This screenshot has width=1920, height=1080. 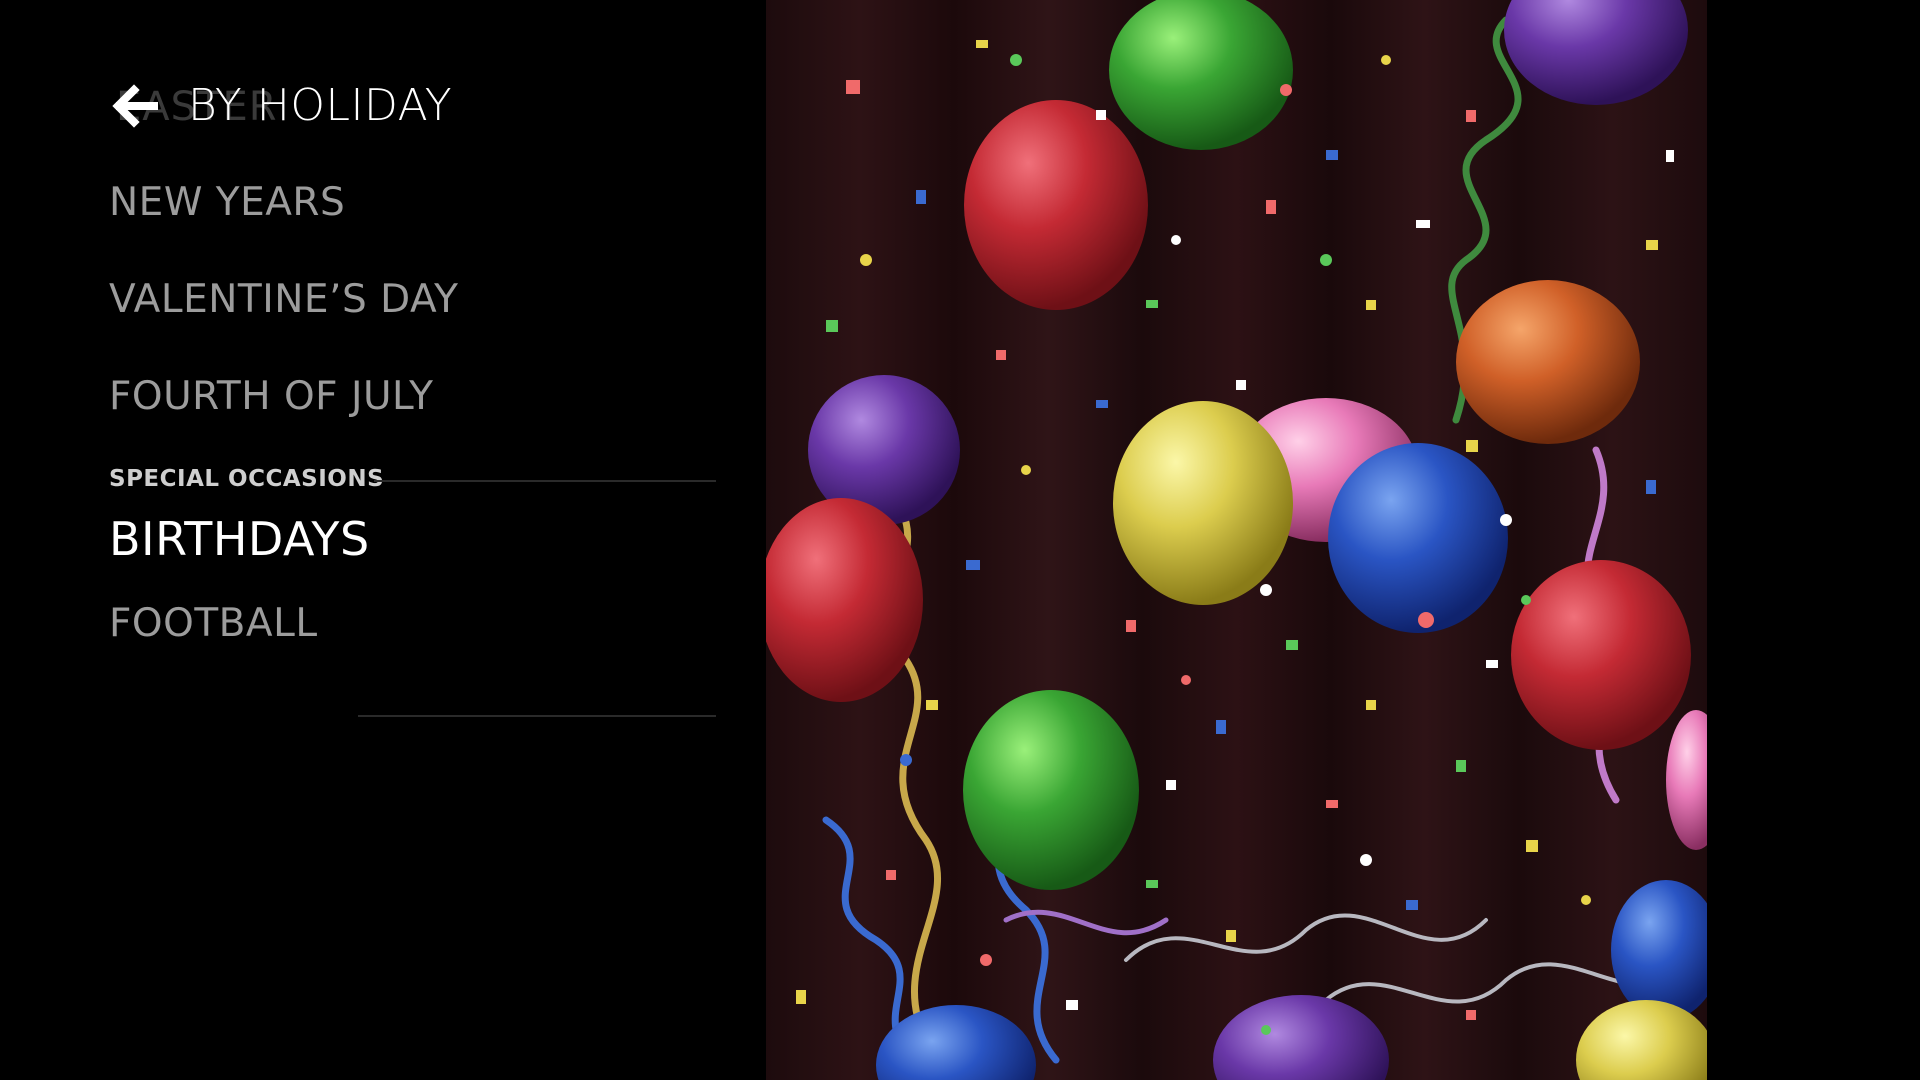 I want to click on list-end-divider, so click(x=537, y=716).